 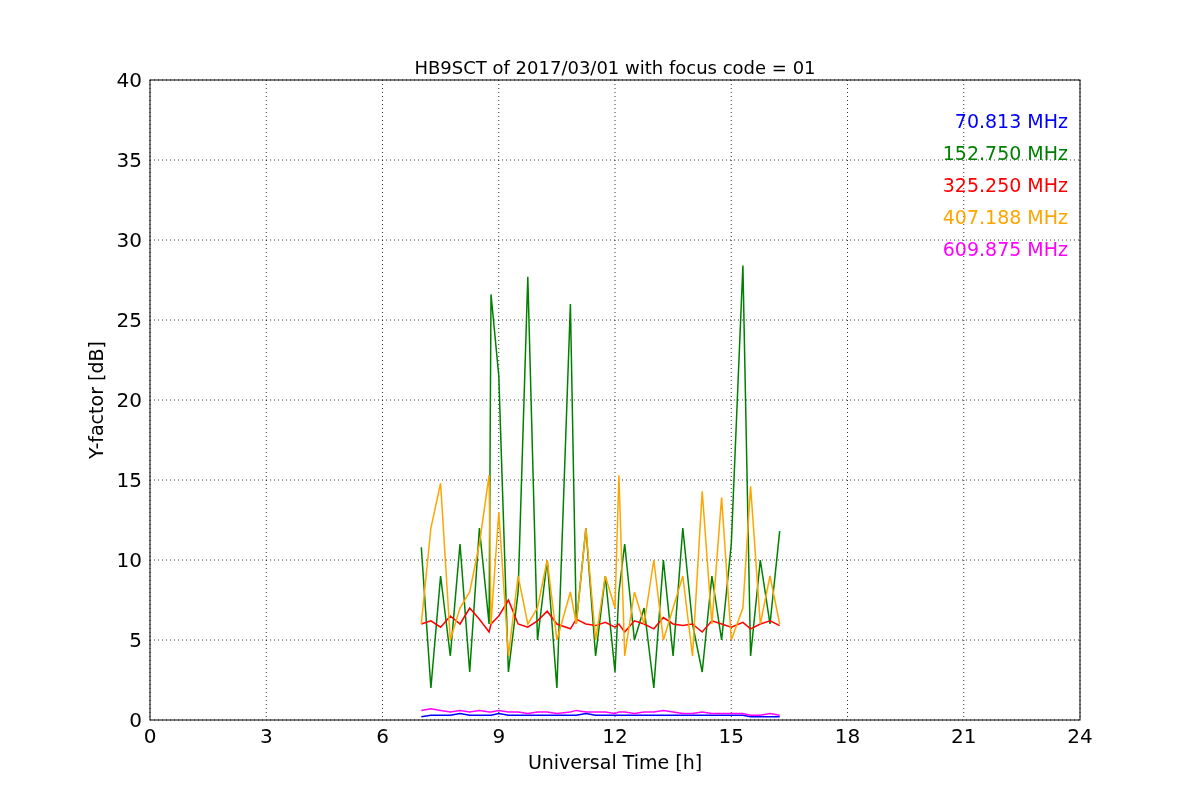 I want to click on legend-label: 325.250 MHz, so click(x=1005, y=185).